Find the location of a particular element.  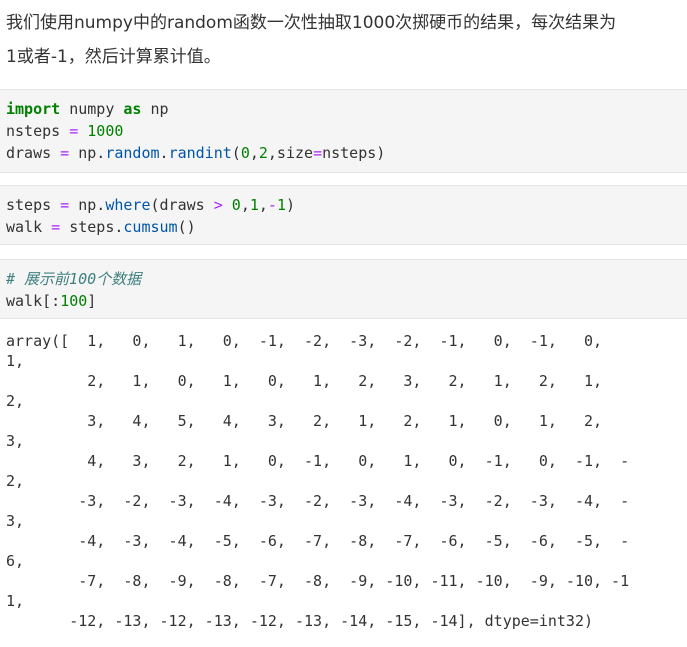

variable: steps is located at coordinates (29, 205).